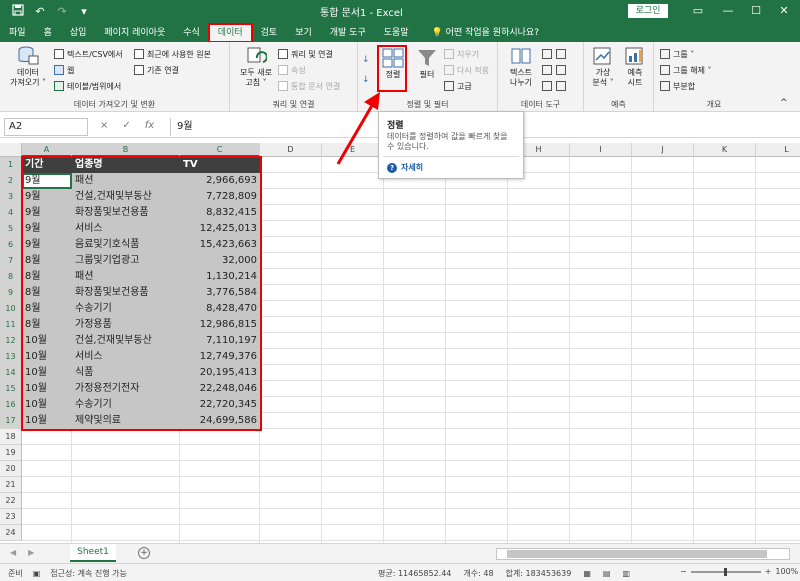 Image resolution: width=800 pixels, height=581 pixels. Describe the element at coordinates (88, 54) in the screenshot. I see `from-text-csv-button: 텍스트/CSV에서` at that location.